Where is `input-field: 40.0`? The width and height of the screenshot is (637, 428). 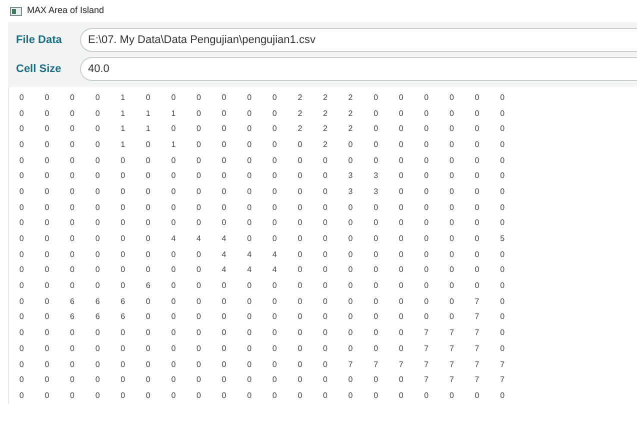
input-field: 40.0 is located at coordinates (358, 69).